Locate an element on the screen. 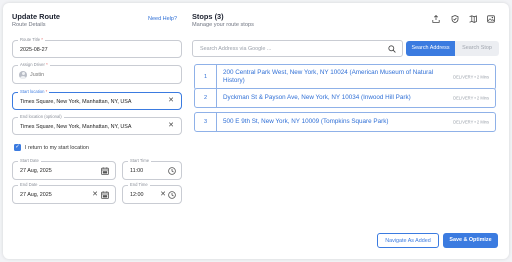 Image resolution: width=512 pixels, height=262 pixels. end-time-value: 12:00 is located at coordinates (137, 195).